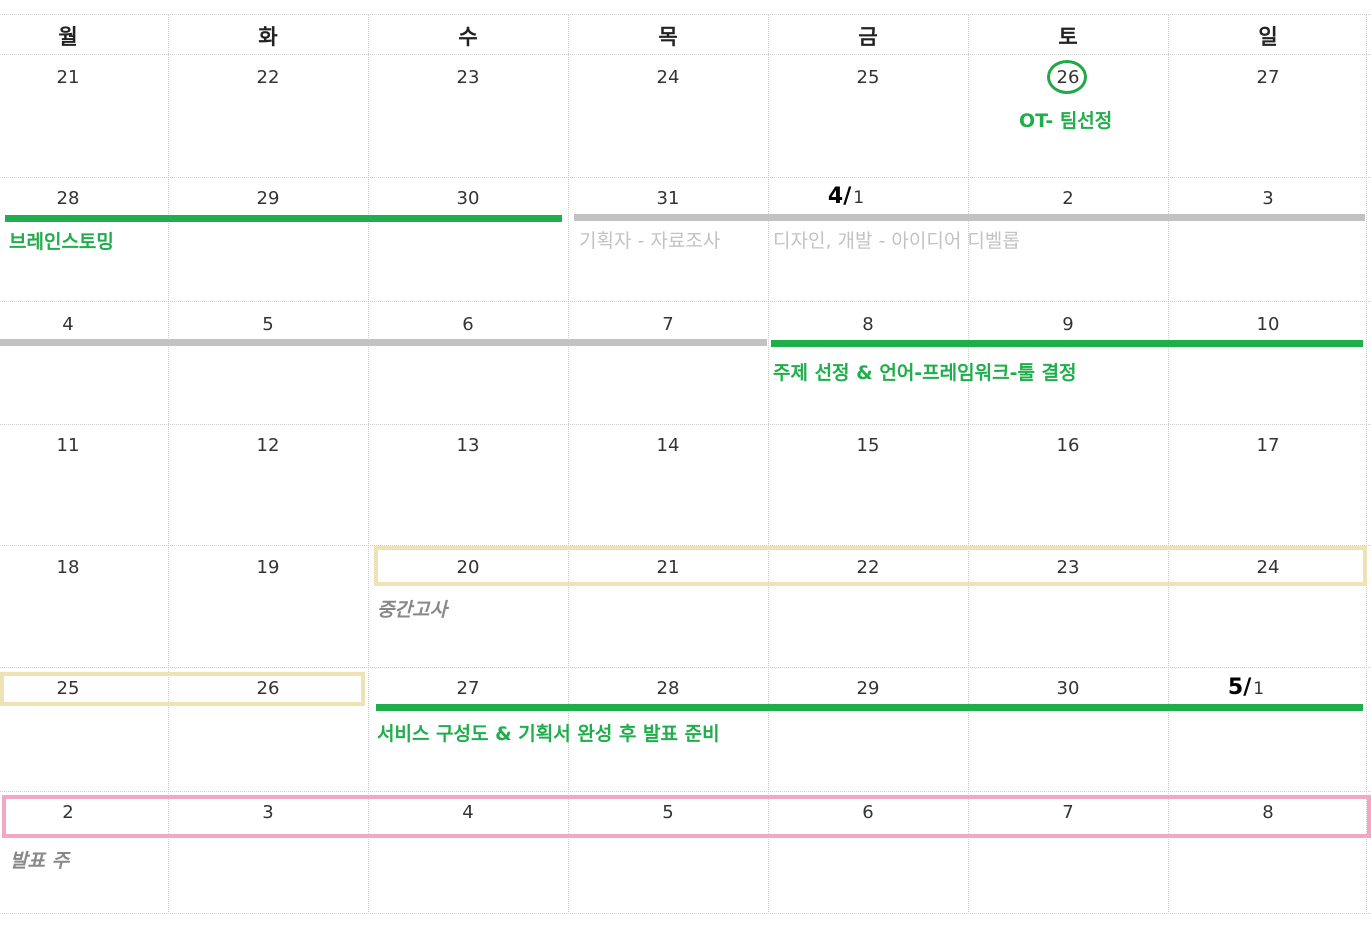 The height and width of the screenshot is (943, 1371). Describe the element at coordinates (896, 239) in the screenshot. I see `event-design-dev: 디자인, 개발 - 아이디어 디벨롭` at that location.